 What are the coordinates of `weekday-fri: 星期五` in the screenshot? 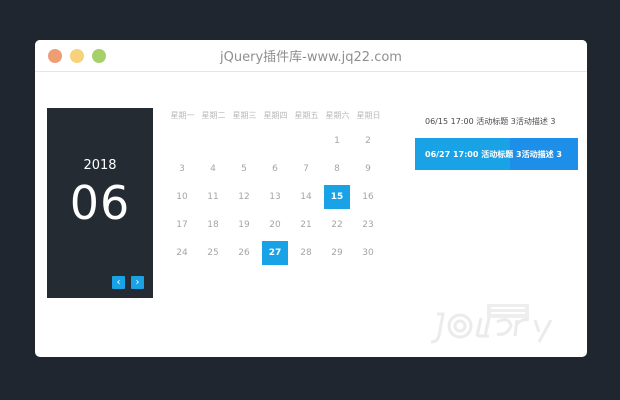 It's located at (306, 115).